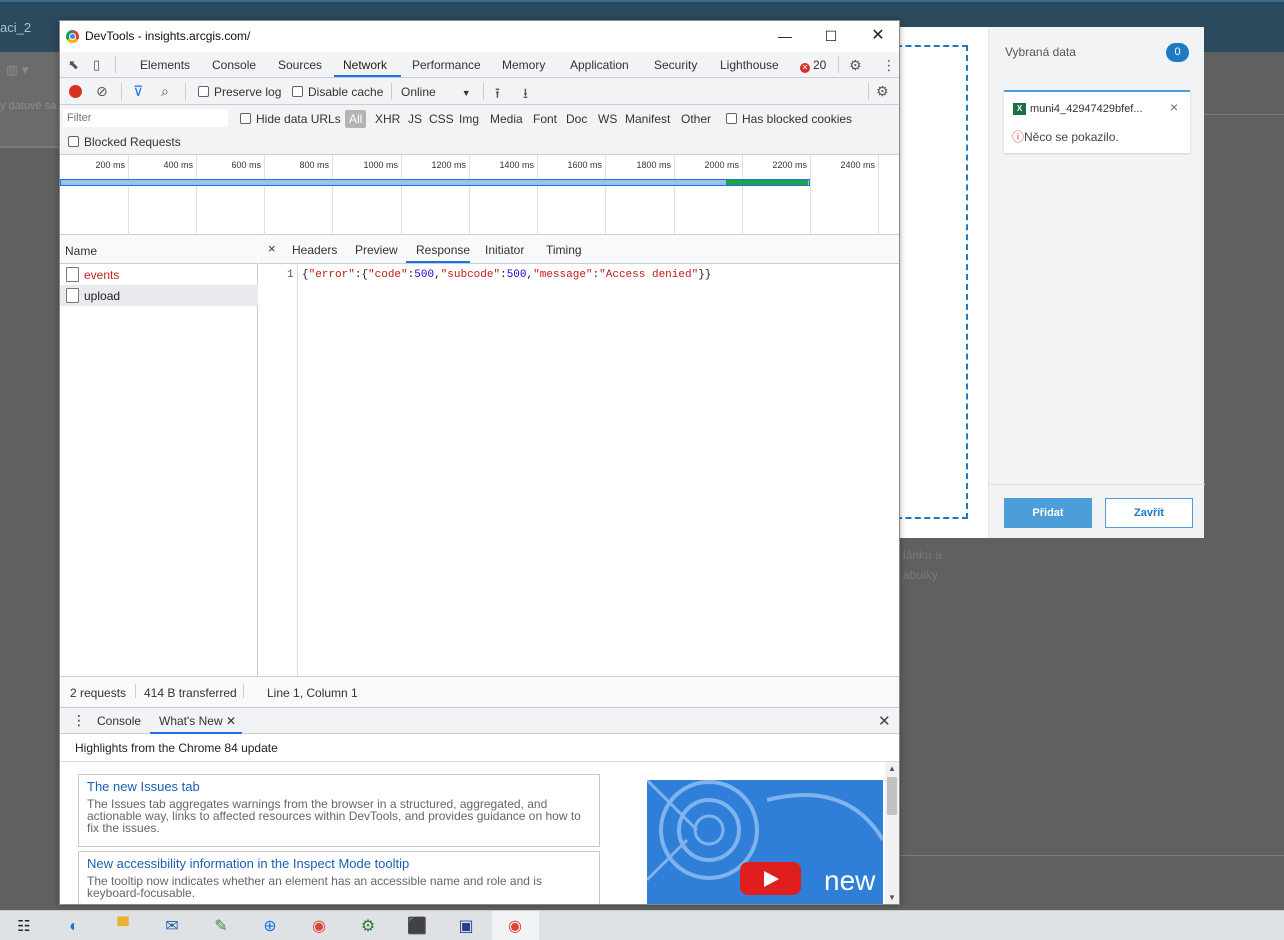  I want to click on close-button: Zavřít, so click(1149, 513).